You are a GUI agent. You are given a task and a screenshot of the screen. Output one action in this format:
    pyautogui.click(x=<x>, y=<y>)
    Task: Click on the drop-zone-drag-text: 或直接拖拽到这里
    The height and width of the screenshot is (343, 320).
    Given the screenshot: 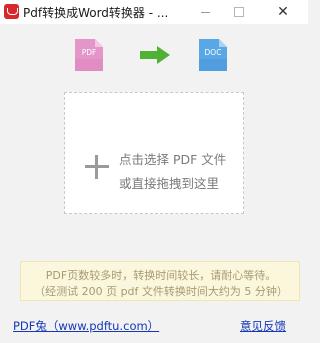 What is the action you would take?
    pyautogui.click(x=169, y=182)
    